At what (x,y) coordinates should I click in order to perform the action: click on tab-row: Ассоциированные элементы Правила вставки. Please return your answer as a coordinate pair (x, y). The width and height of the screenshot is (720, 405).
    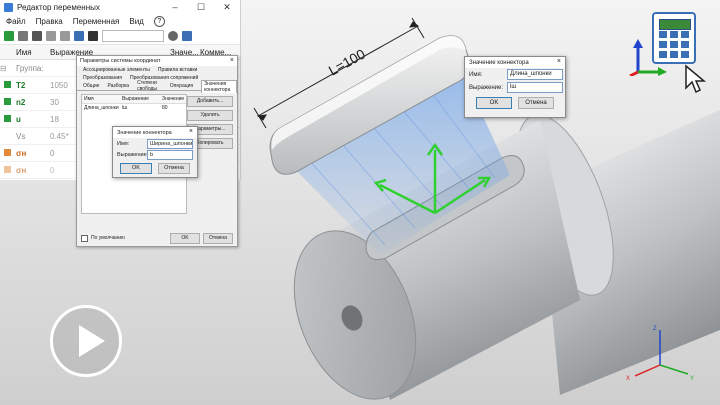
    Looking at the image, I should click on (157, 70).